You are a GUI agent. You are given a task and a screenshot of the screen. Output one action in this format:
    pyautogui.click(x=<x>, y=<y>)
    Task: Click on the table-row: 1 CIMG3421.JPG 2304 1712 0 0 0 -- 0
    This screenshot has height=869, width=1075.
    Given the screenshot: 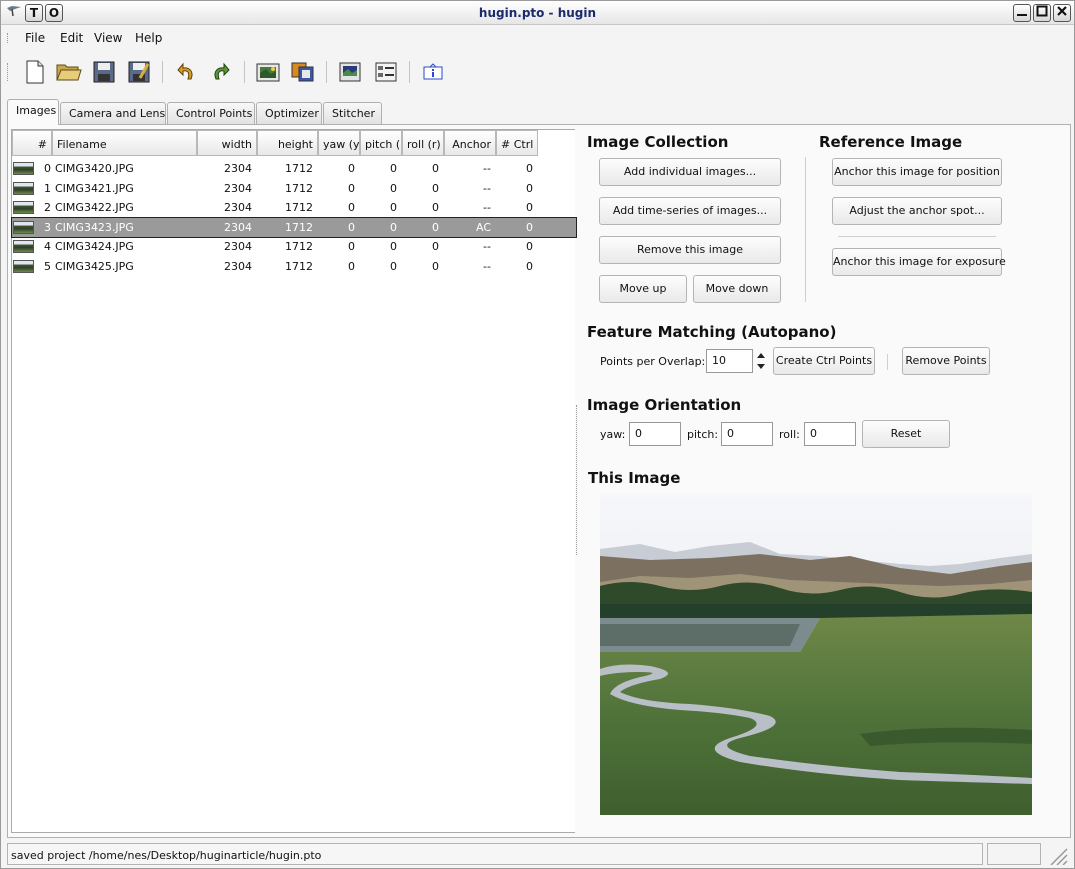 What is the action you would take?
    pyautogui.click(x=294, y=189)
    